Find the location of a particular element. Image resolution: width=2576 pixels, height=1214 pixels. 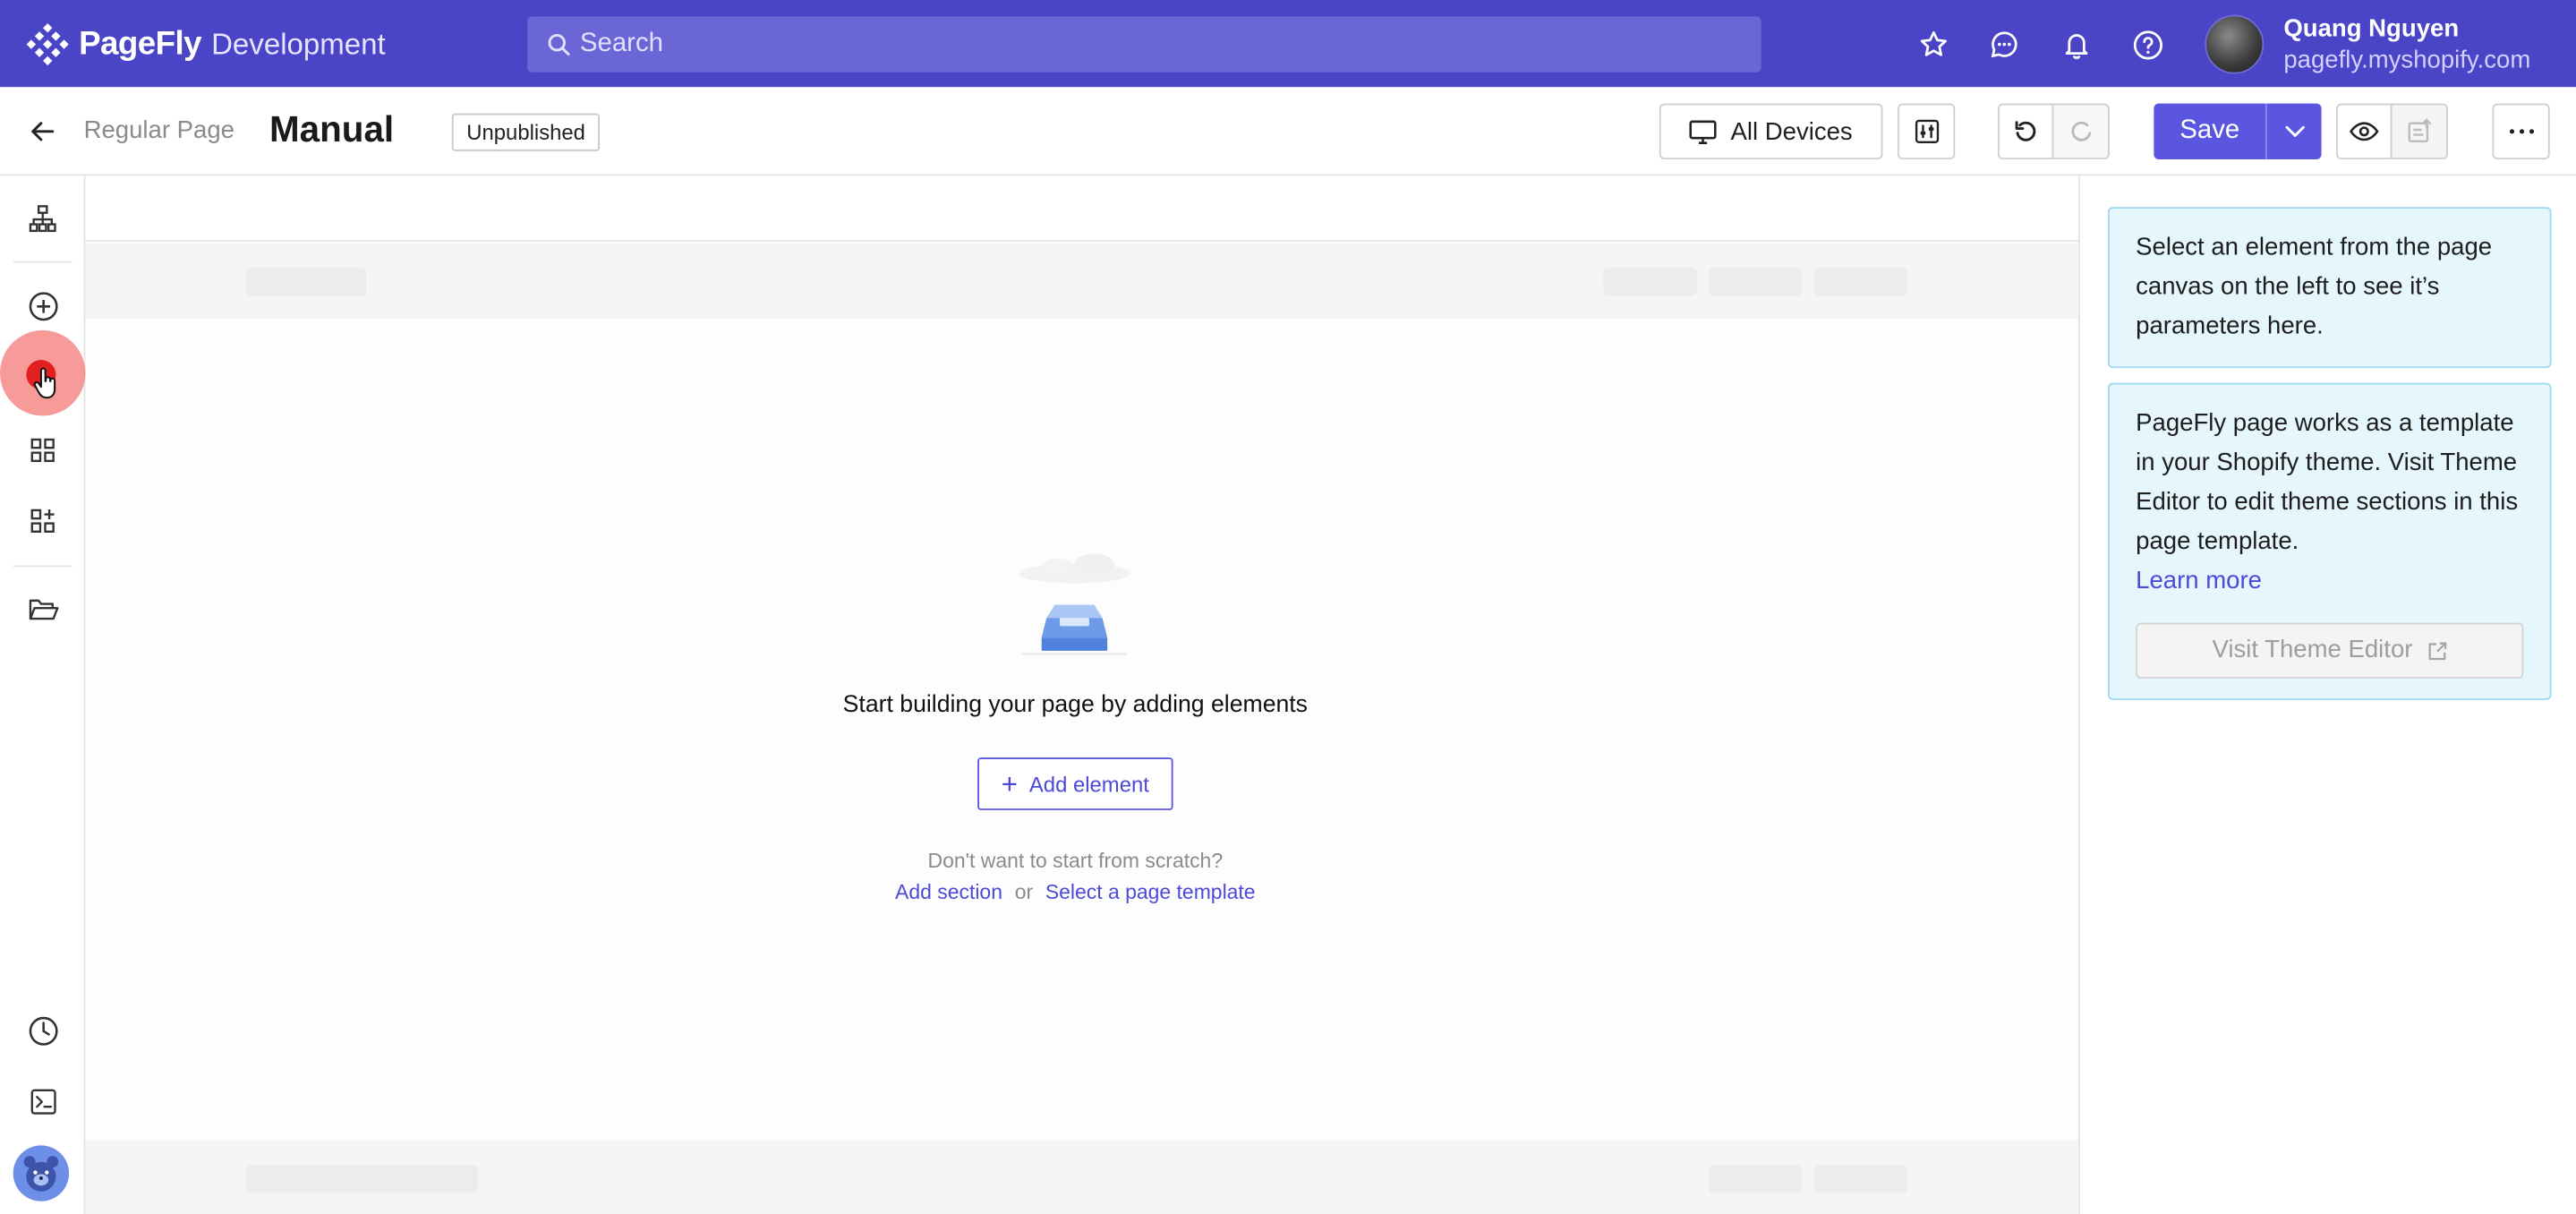

user-shop: pagefly.myshopify.com is located at coordinates (2406, 60).